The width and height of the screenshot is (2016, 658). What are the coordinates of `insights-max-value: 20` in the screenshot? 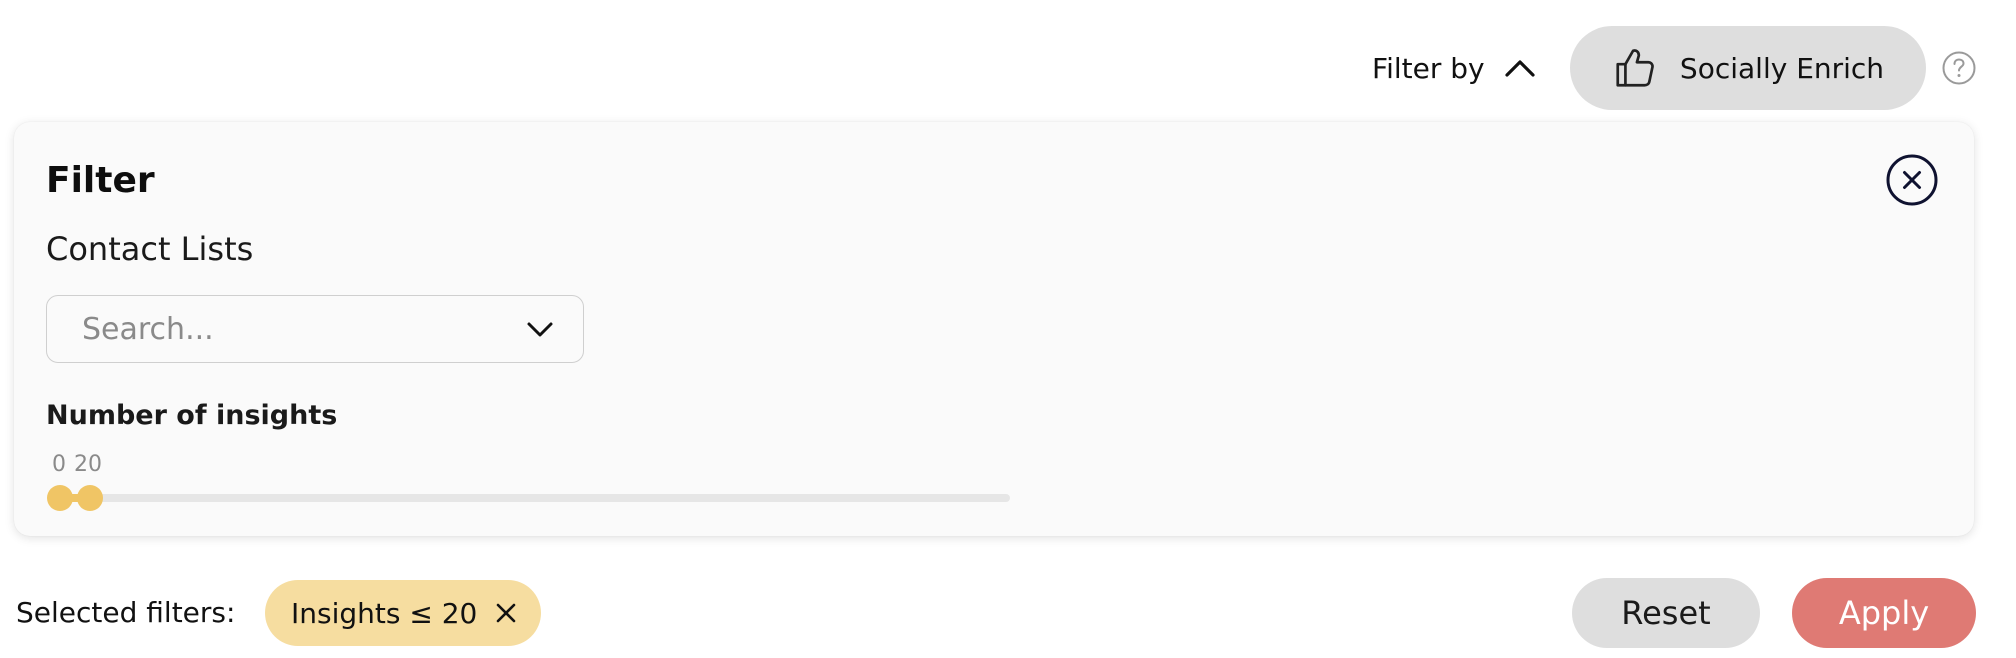 It's located at (88, 464).